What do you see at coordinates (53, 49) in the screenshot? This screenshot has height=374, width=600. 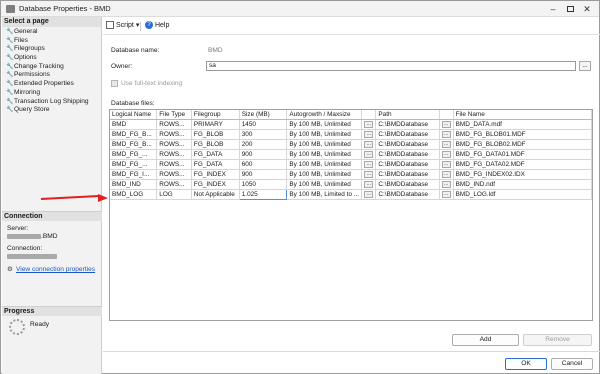 I see `sidebar-item-filegroups: 🔧Filegroups` at bounding box center [53, 49].